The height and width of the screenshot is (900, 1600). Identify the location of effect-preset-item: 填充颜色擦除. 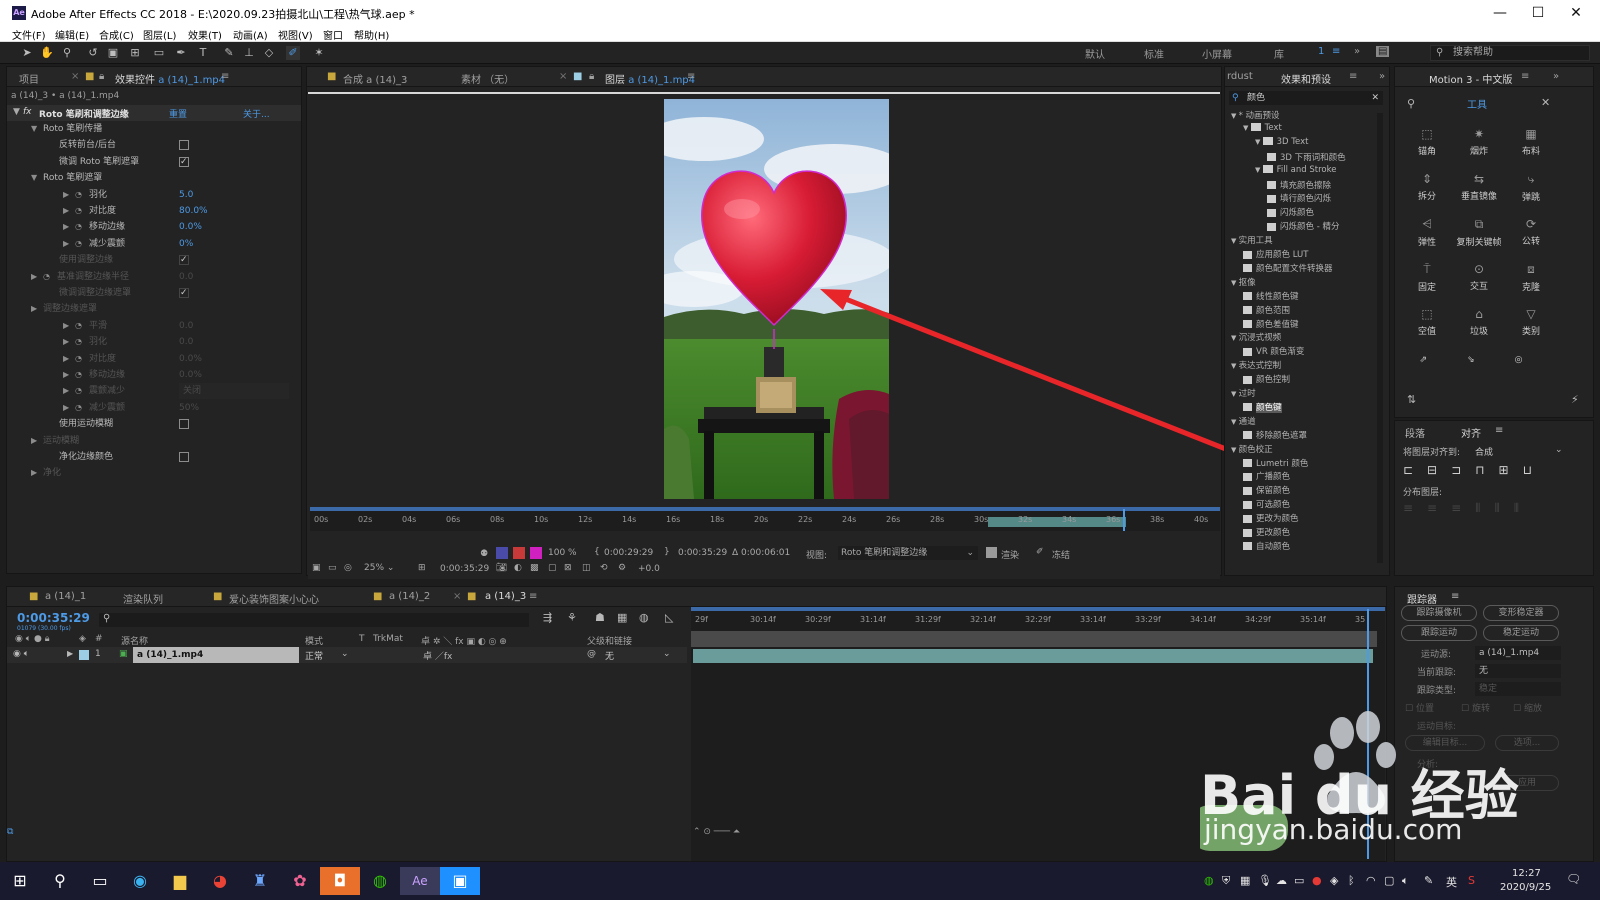
(1299, 185).